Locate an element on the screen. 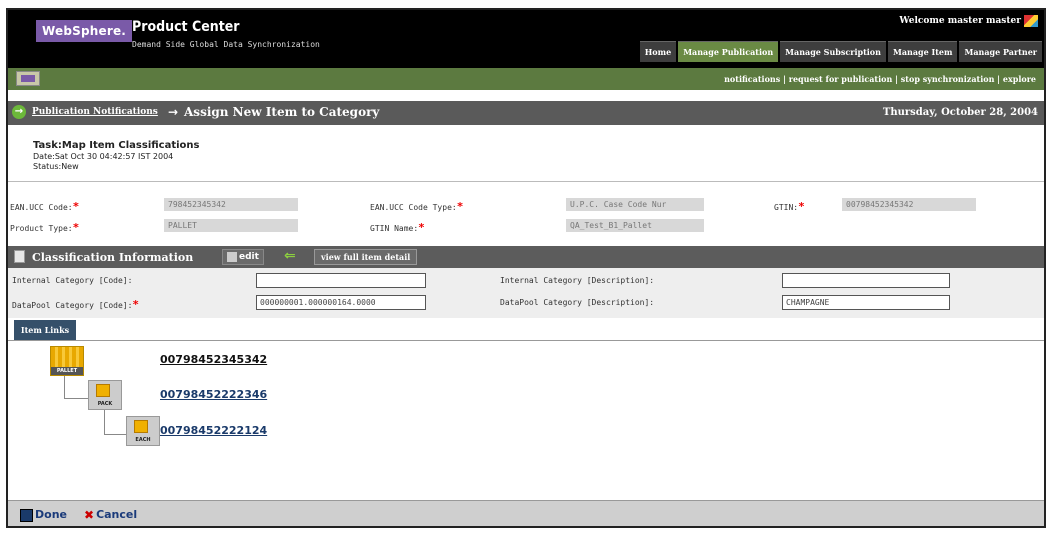 The height and width of the screenshot is (536, 1052). welcome-message: Welcome master master is located at coordinates (968, 21).